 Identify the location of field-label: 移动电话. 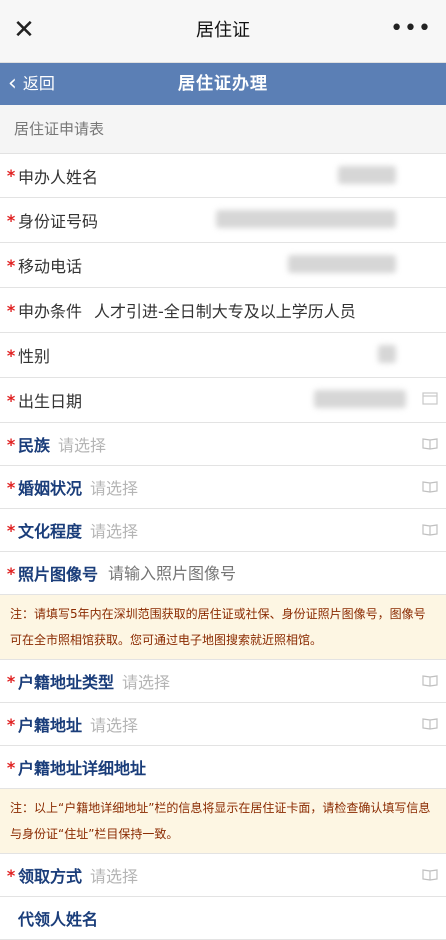
(50, 266).